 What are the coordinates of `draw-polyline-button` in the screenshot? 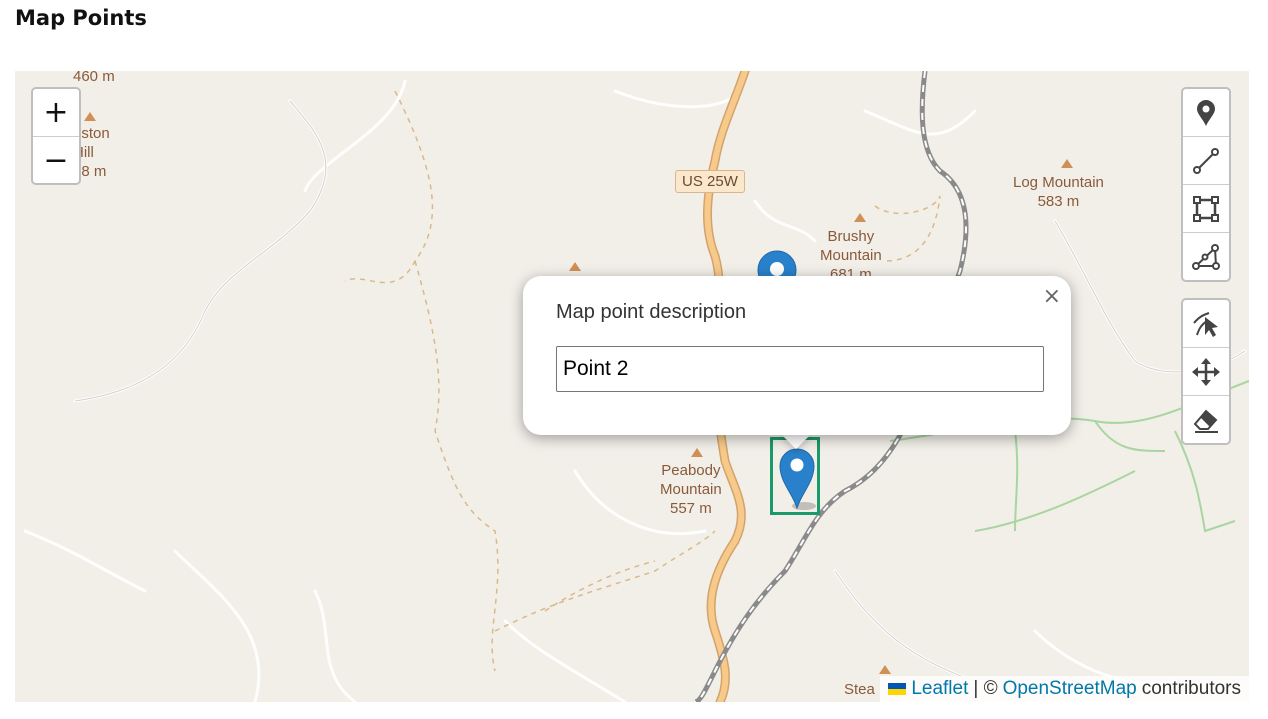 It's located at (1206, 160).